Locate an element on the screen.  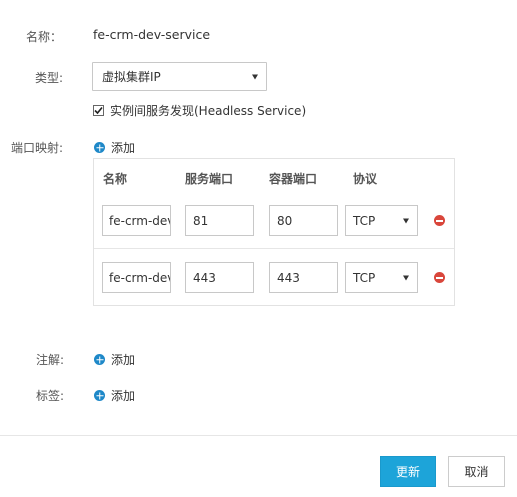
add-port-label: 添加 is located at coordinates (123, 148).